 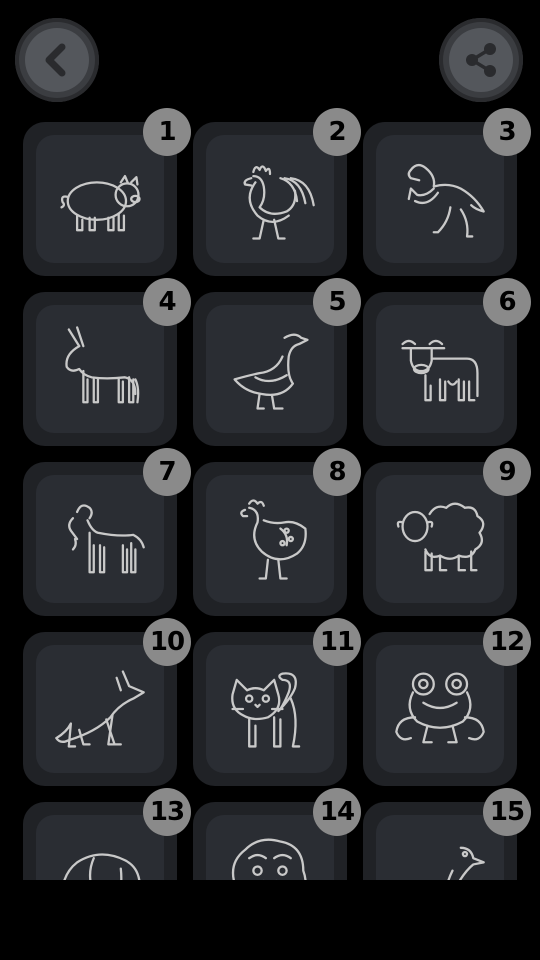 I want to click on animal-tile-12: 12, so click(x=447, y=702).